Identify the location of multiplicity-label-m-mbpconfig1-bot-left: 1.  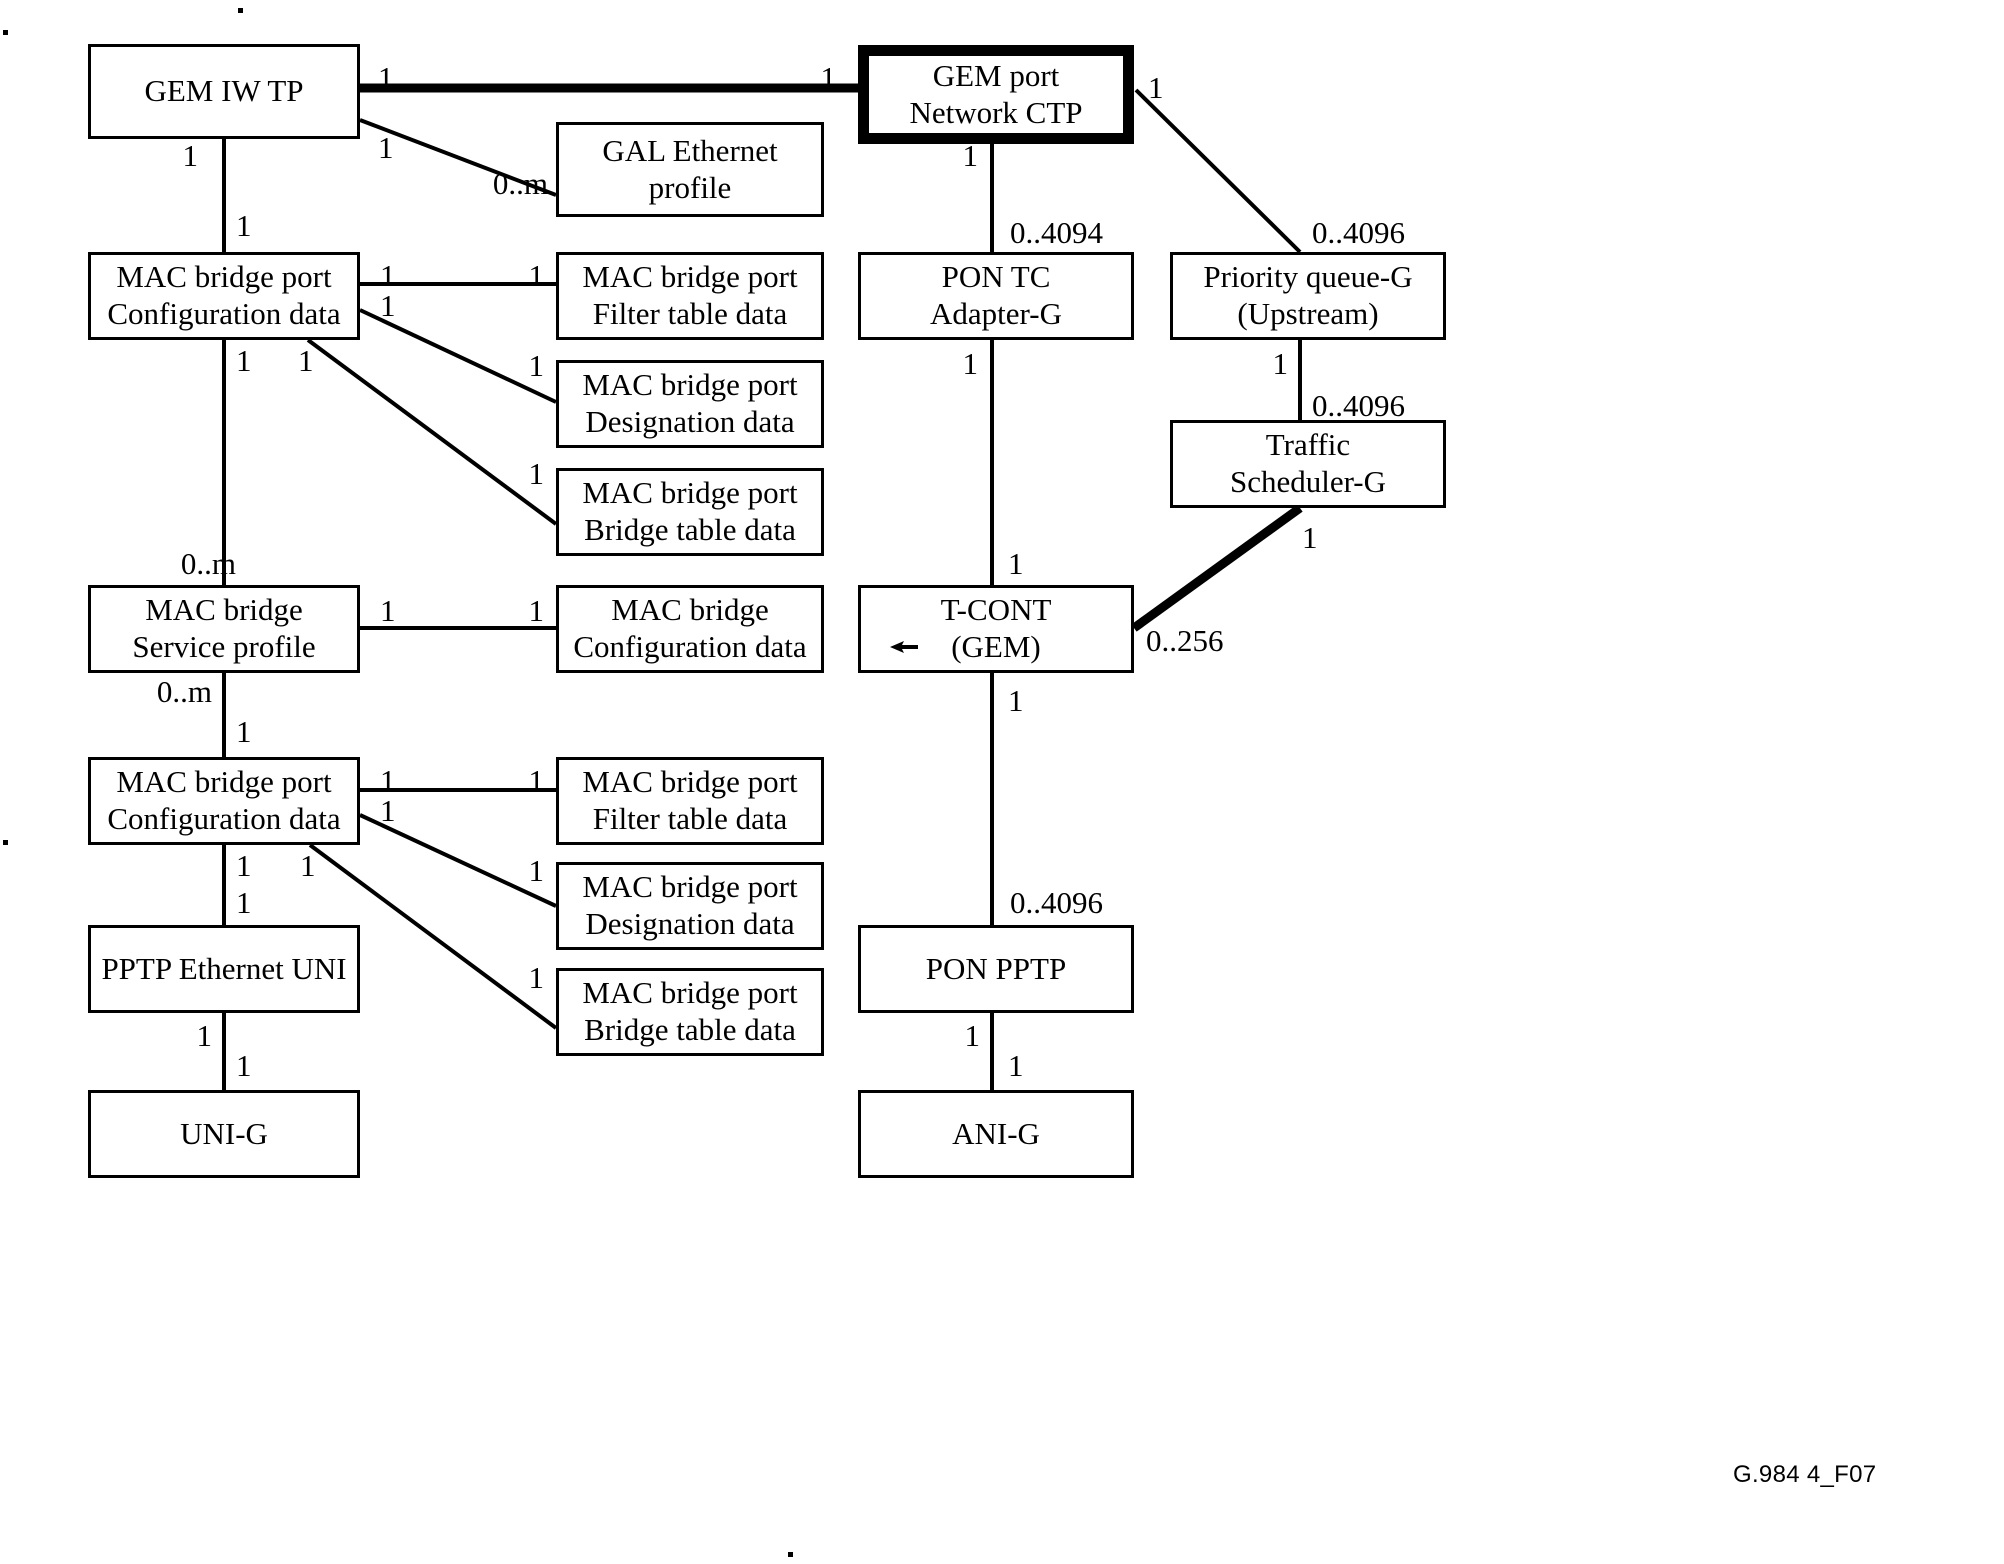
(244, 360).